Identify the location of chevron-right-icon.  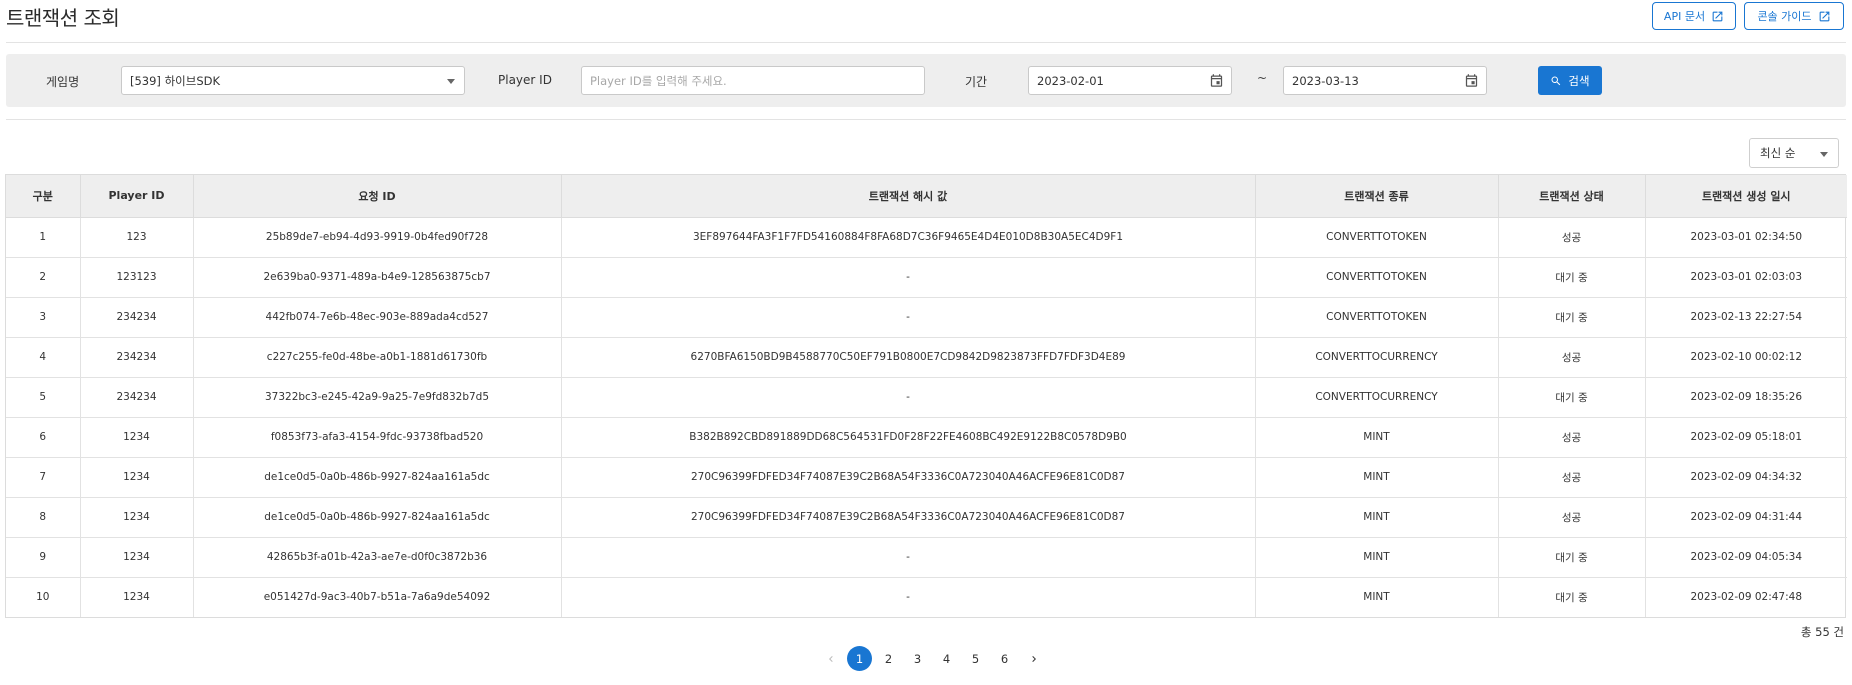
(1033, 658).